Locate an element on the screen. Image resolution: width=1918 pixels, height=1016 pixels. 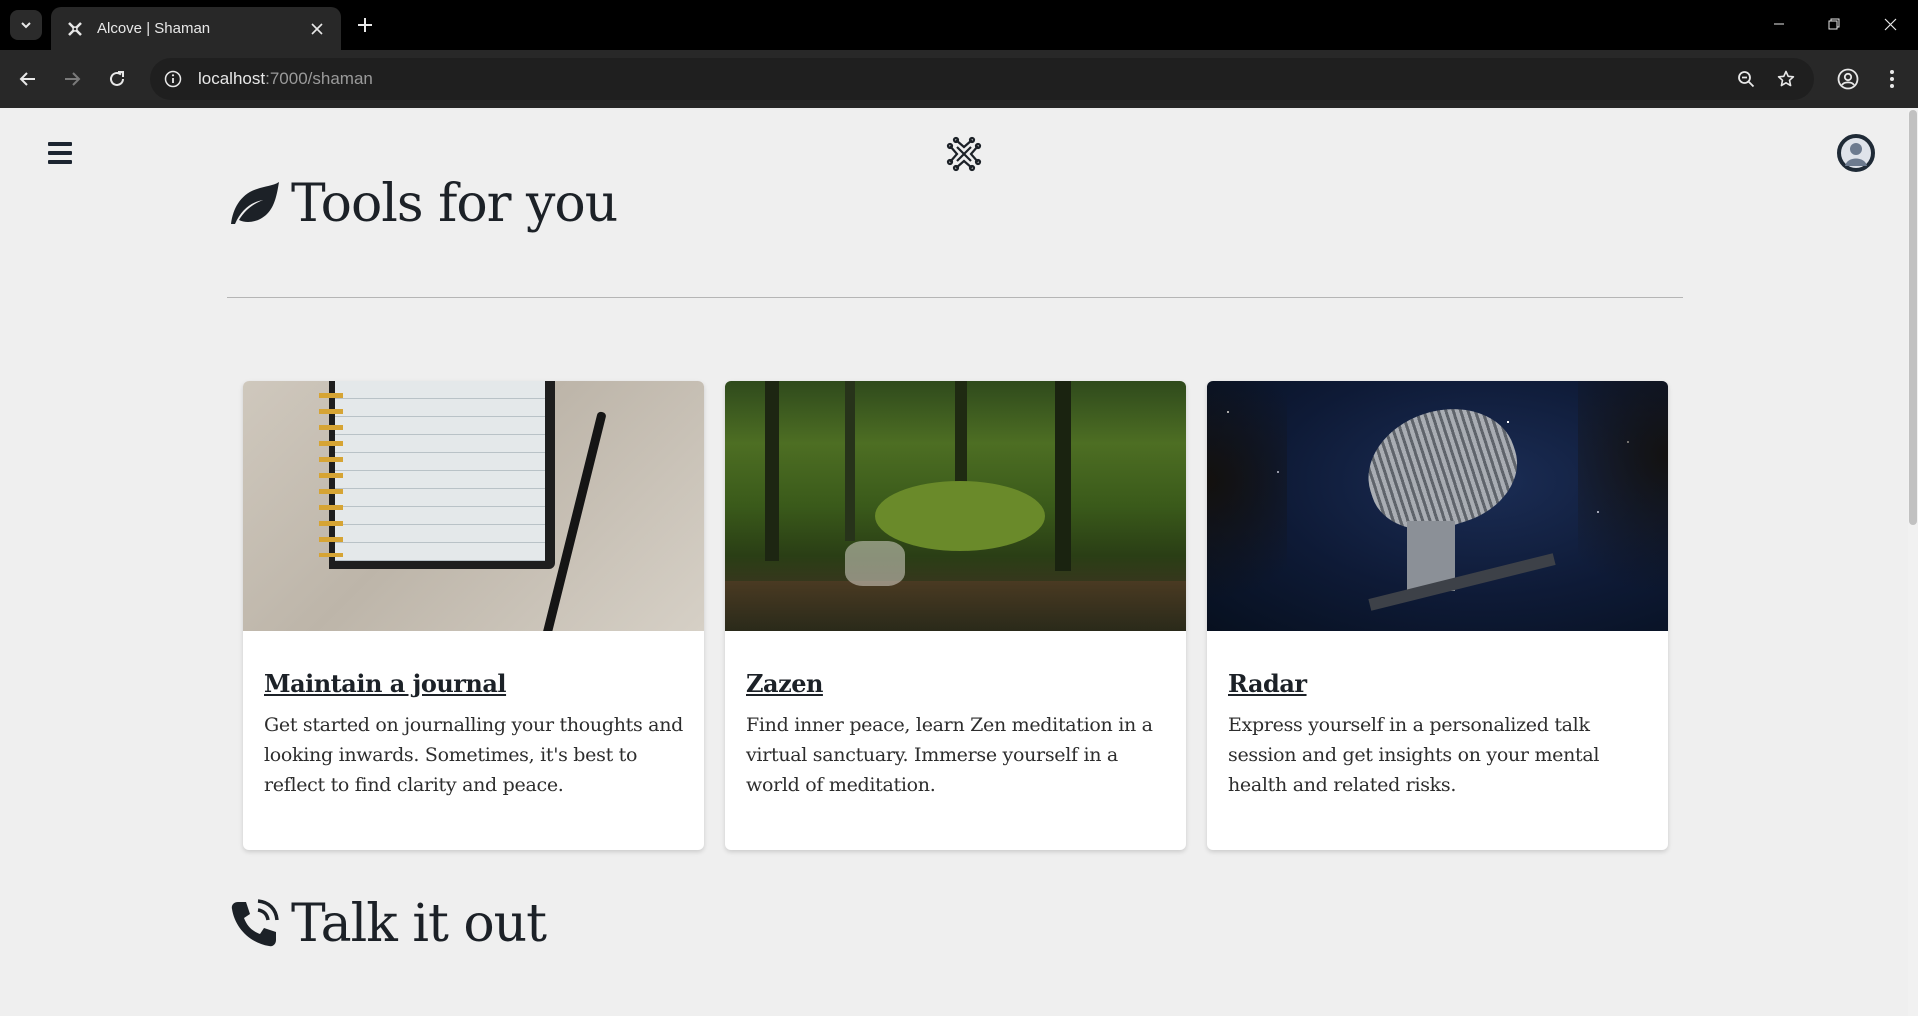
forward-button is located at coordinates (72, 79).